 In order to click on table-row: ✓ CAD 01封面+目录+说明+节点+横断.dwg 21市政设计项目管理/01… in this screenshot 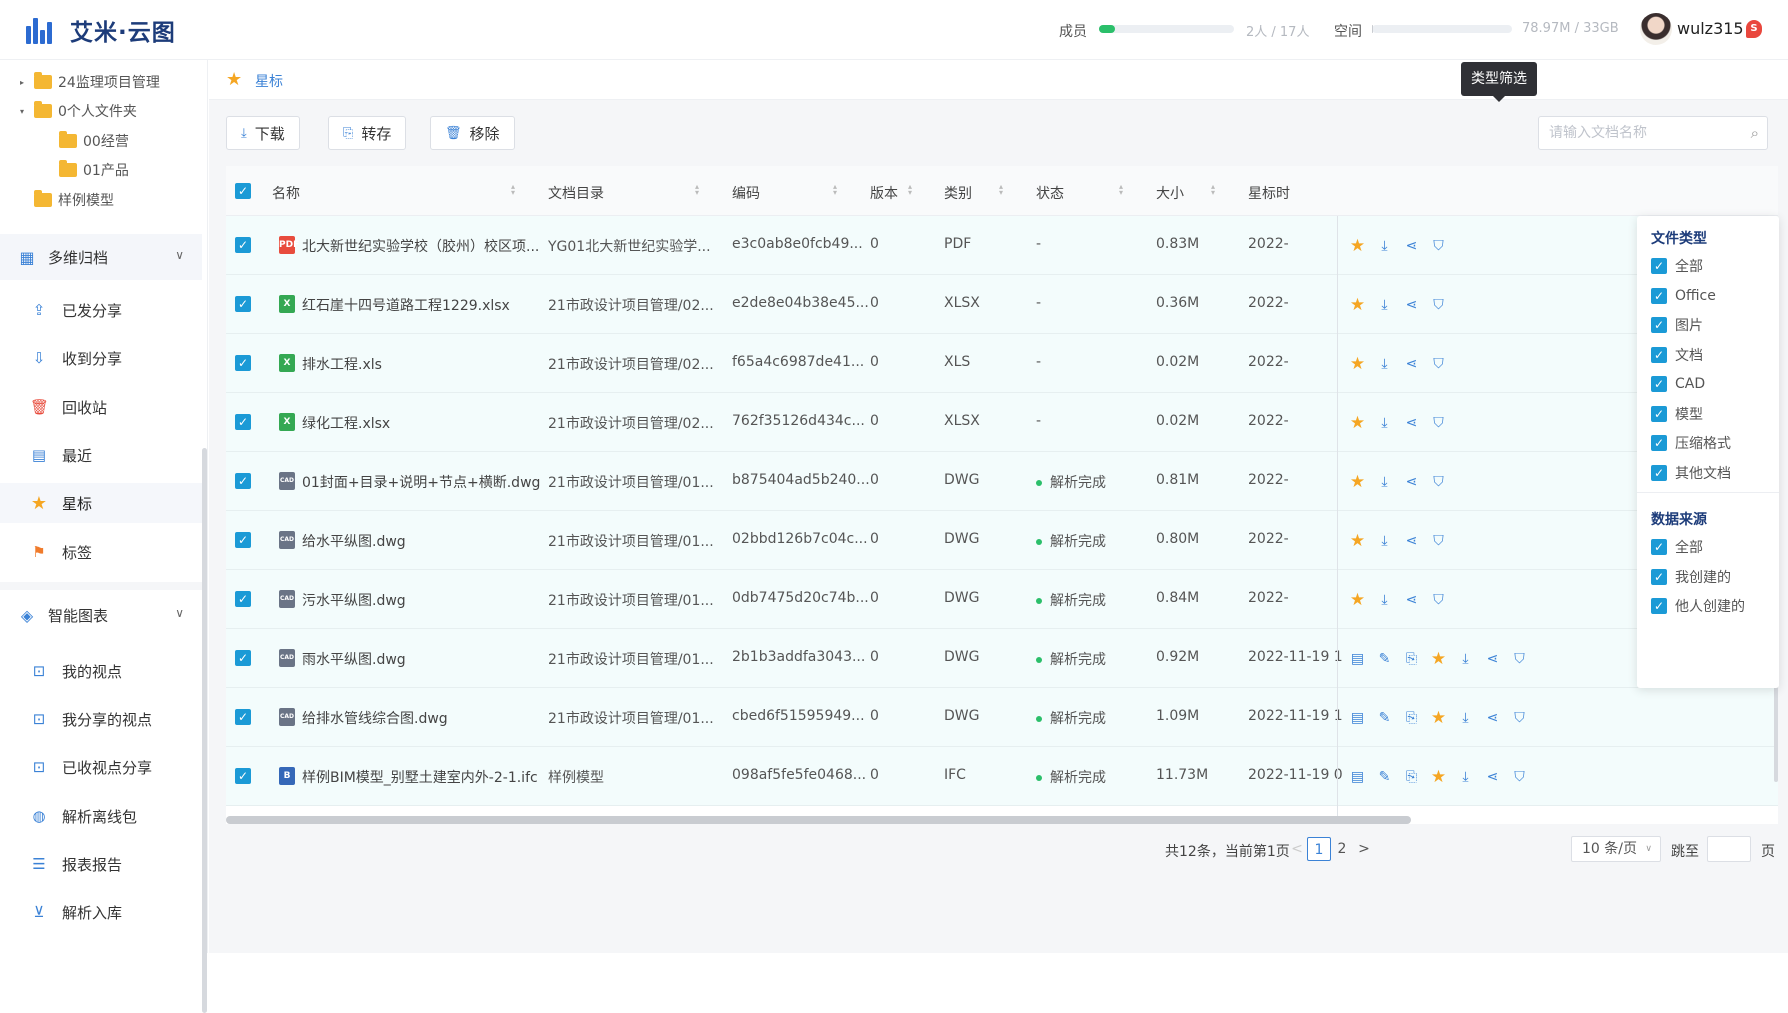, I will do `click(1002, 481)`.